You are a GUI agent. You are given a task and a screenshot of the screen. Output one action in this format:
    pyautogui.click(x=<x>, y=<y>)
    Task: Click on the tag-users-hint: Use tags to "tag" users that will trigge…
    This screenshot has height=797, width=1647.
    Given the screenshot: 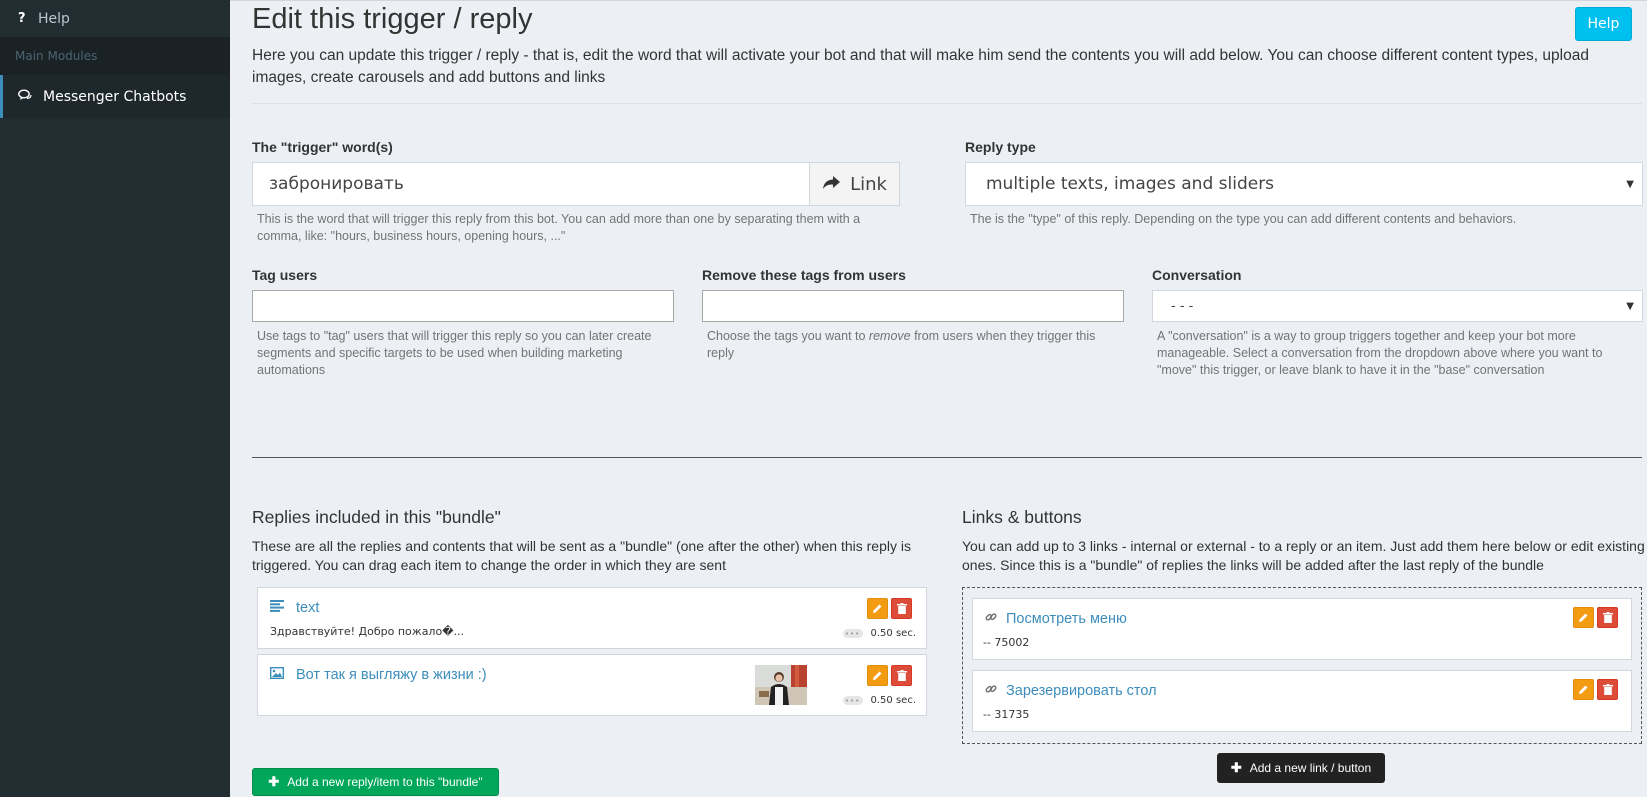 What is the action you would take?
    pyautogui.click(x=454, y=353)
    